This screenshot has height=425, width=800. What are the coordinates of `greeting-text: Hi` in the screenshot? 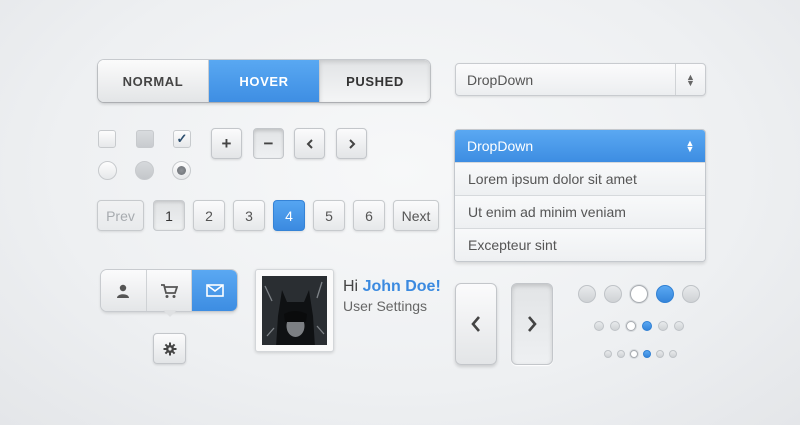 It's located at (351, 286).